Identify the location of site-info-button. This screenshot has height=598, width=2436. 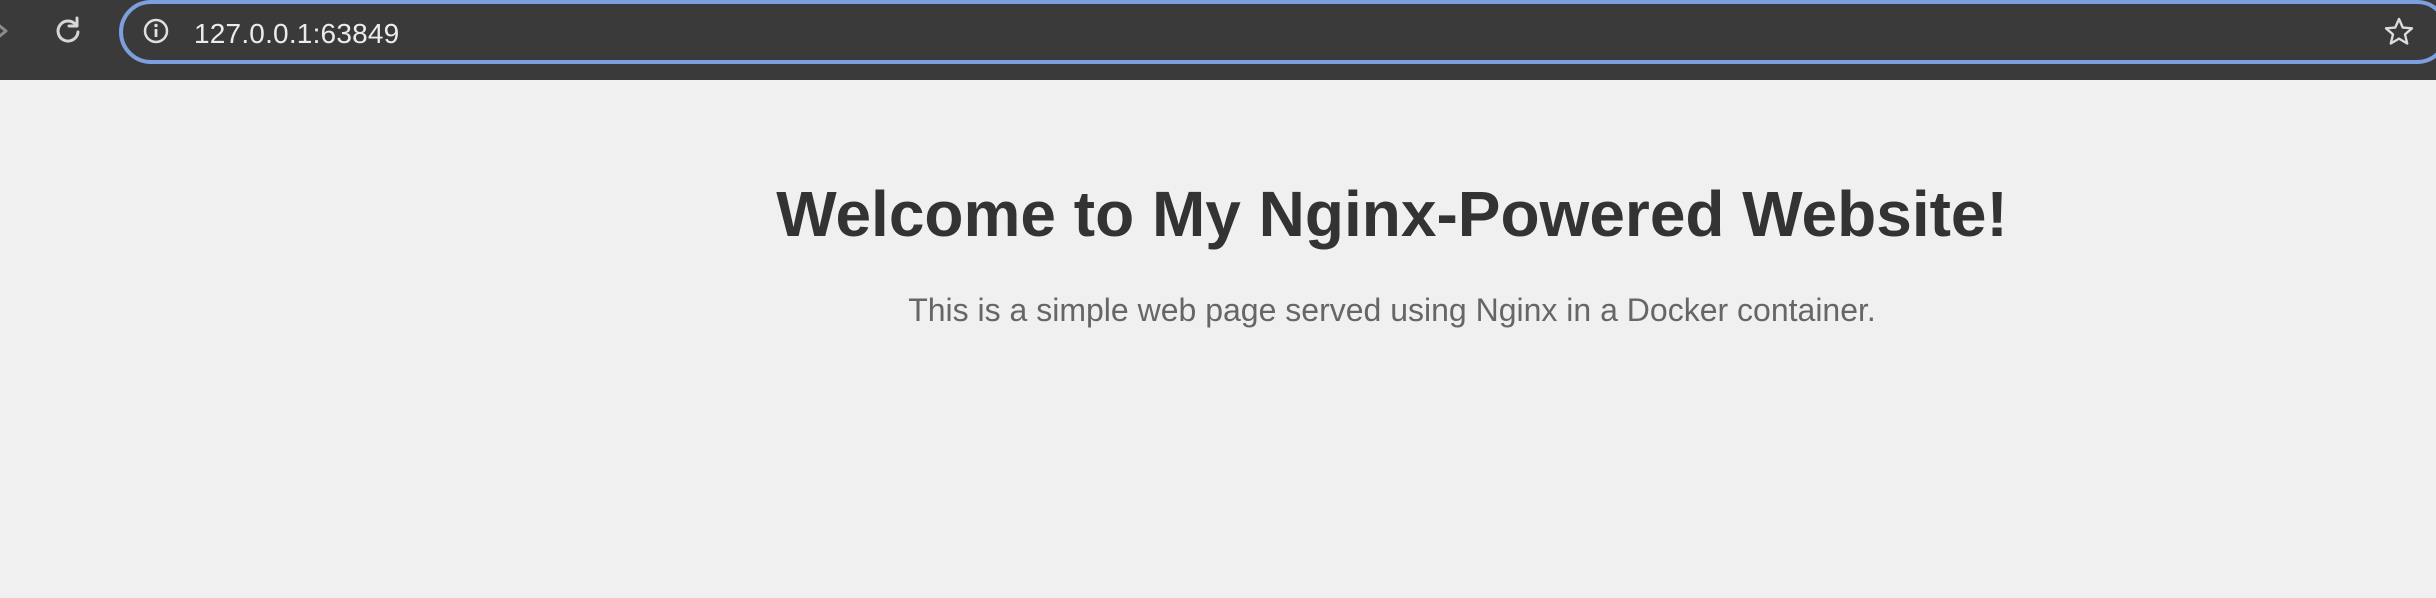
(156, 33).